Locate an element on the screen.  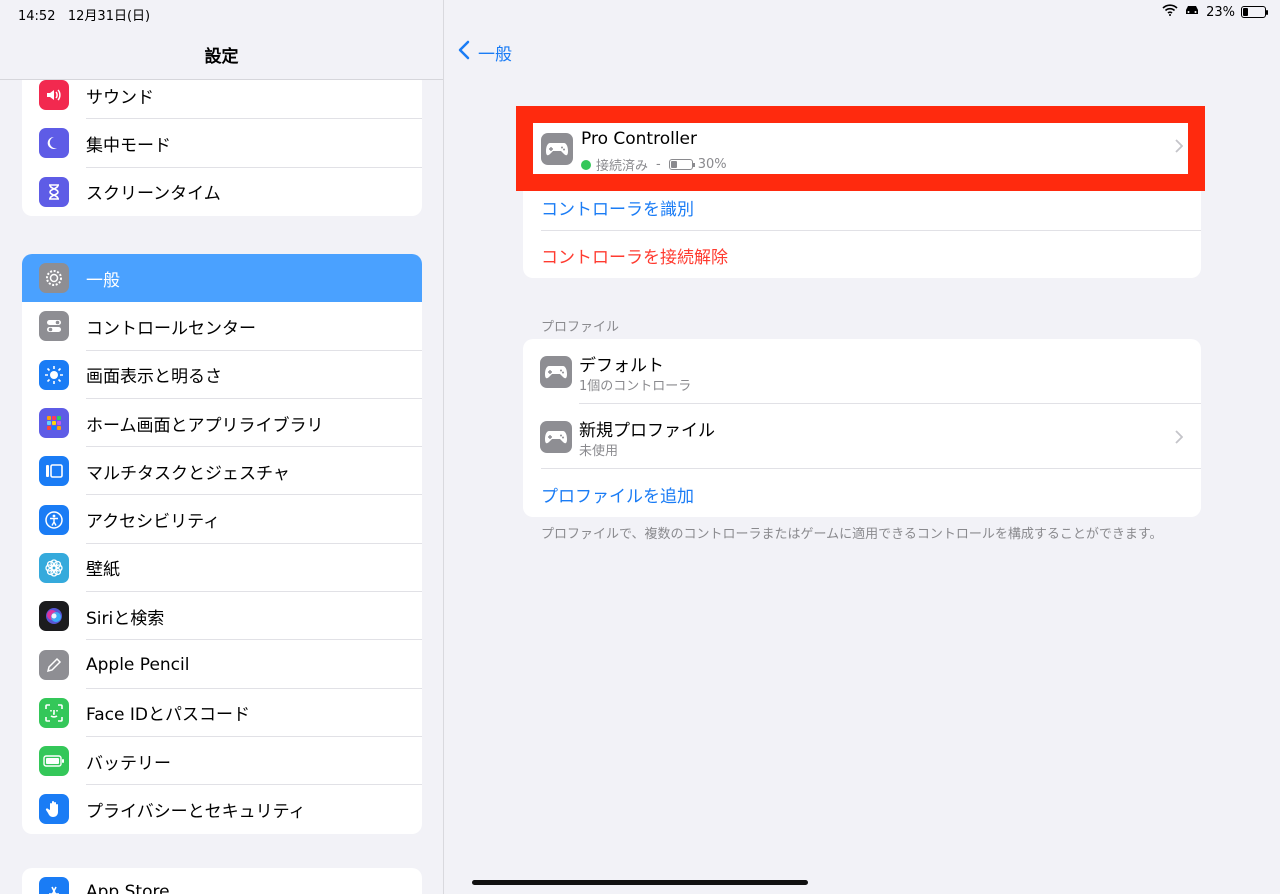
sidebar-item-app-store: App Store is located at coordinates (222, 881).